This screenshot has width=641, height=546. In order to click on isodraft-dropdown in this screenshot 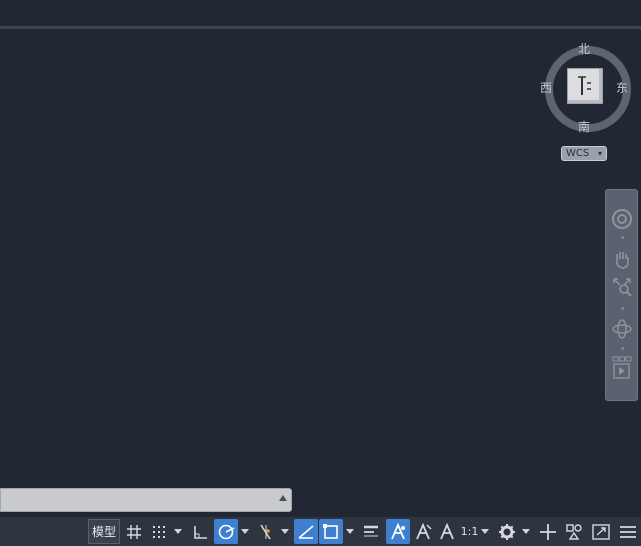, I will do `click(285, 531)`.